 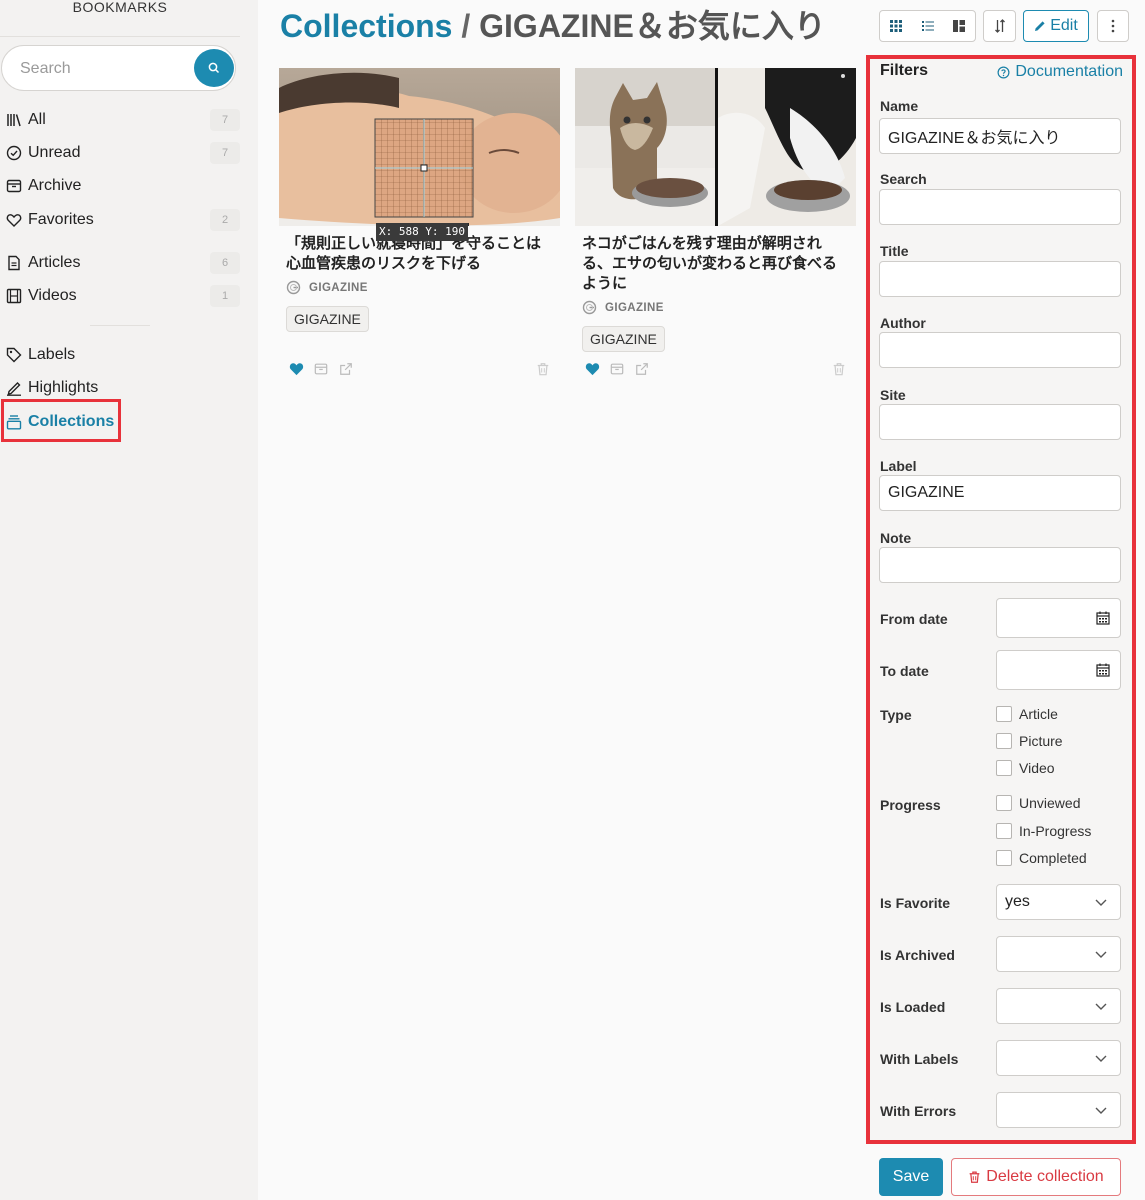 I want to click on delete-collection-label: Delete collection, so click(x=1045, y=1176).